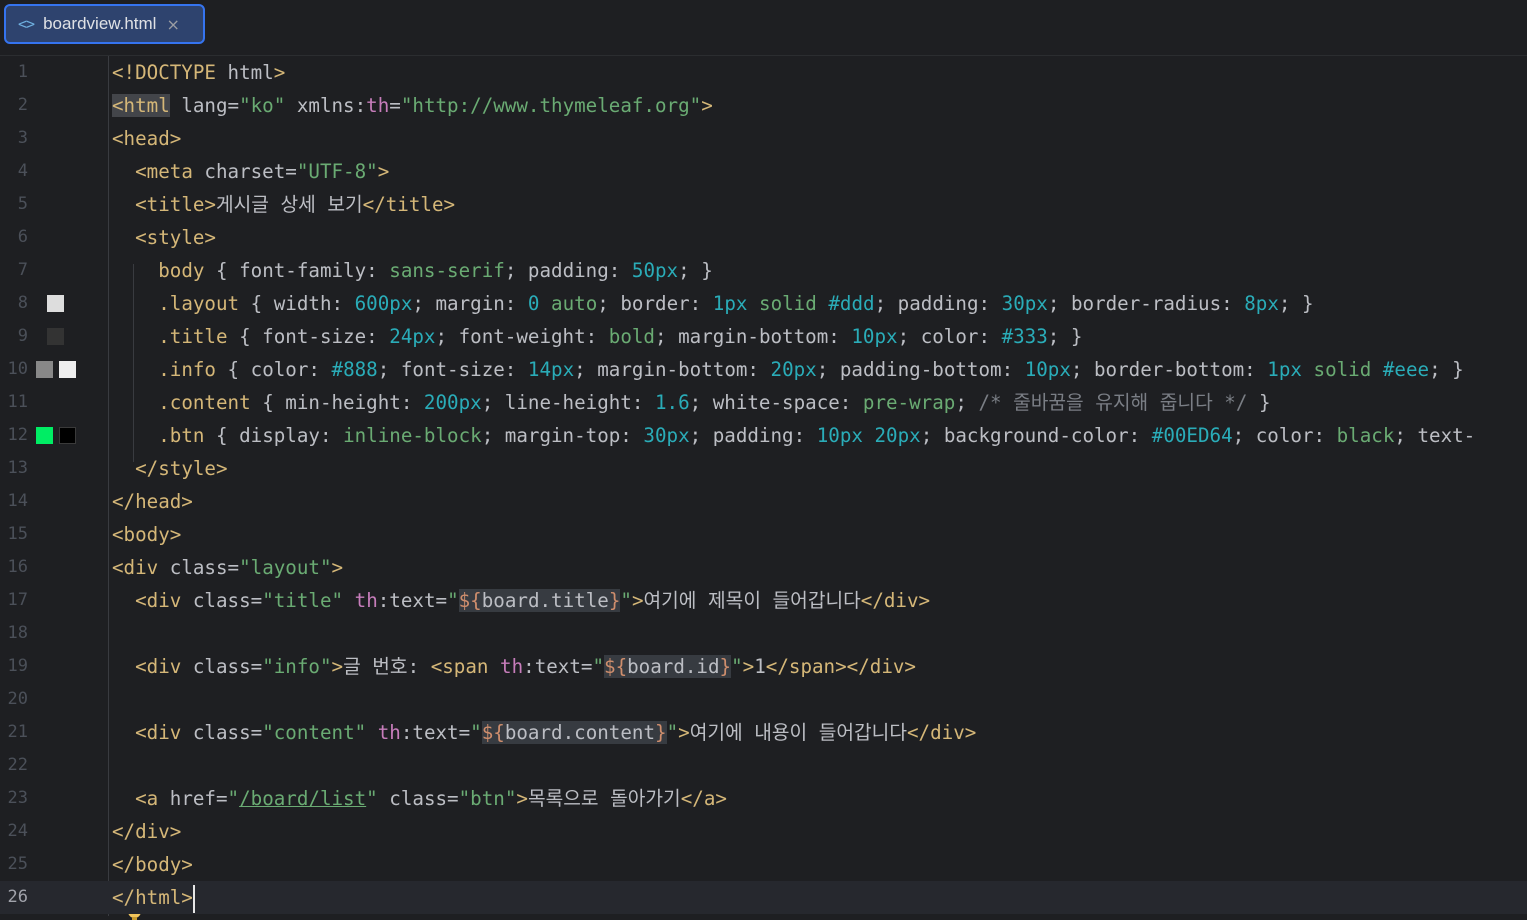 The image size is (1527, 920). Describe the element at coordinates (1406, 369) in the screenshot. I see `code-token: #eee` at that location.